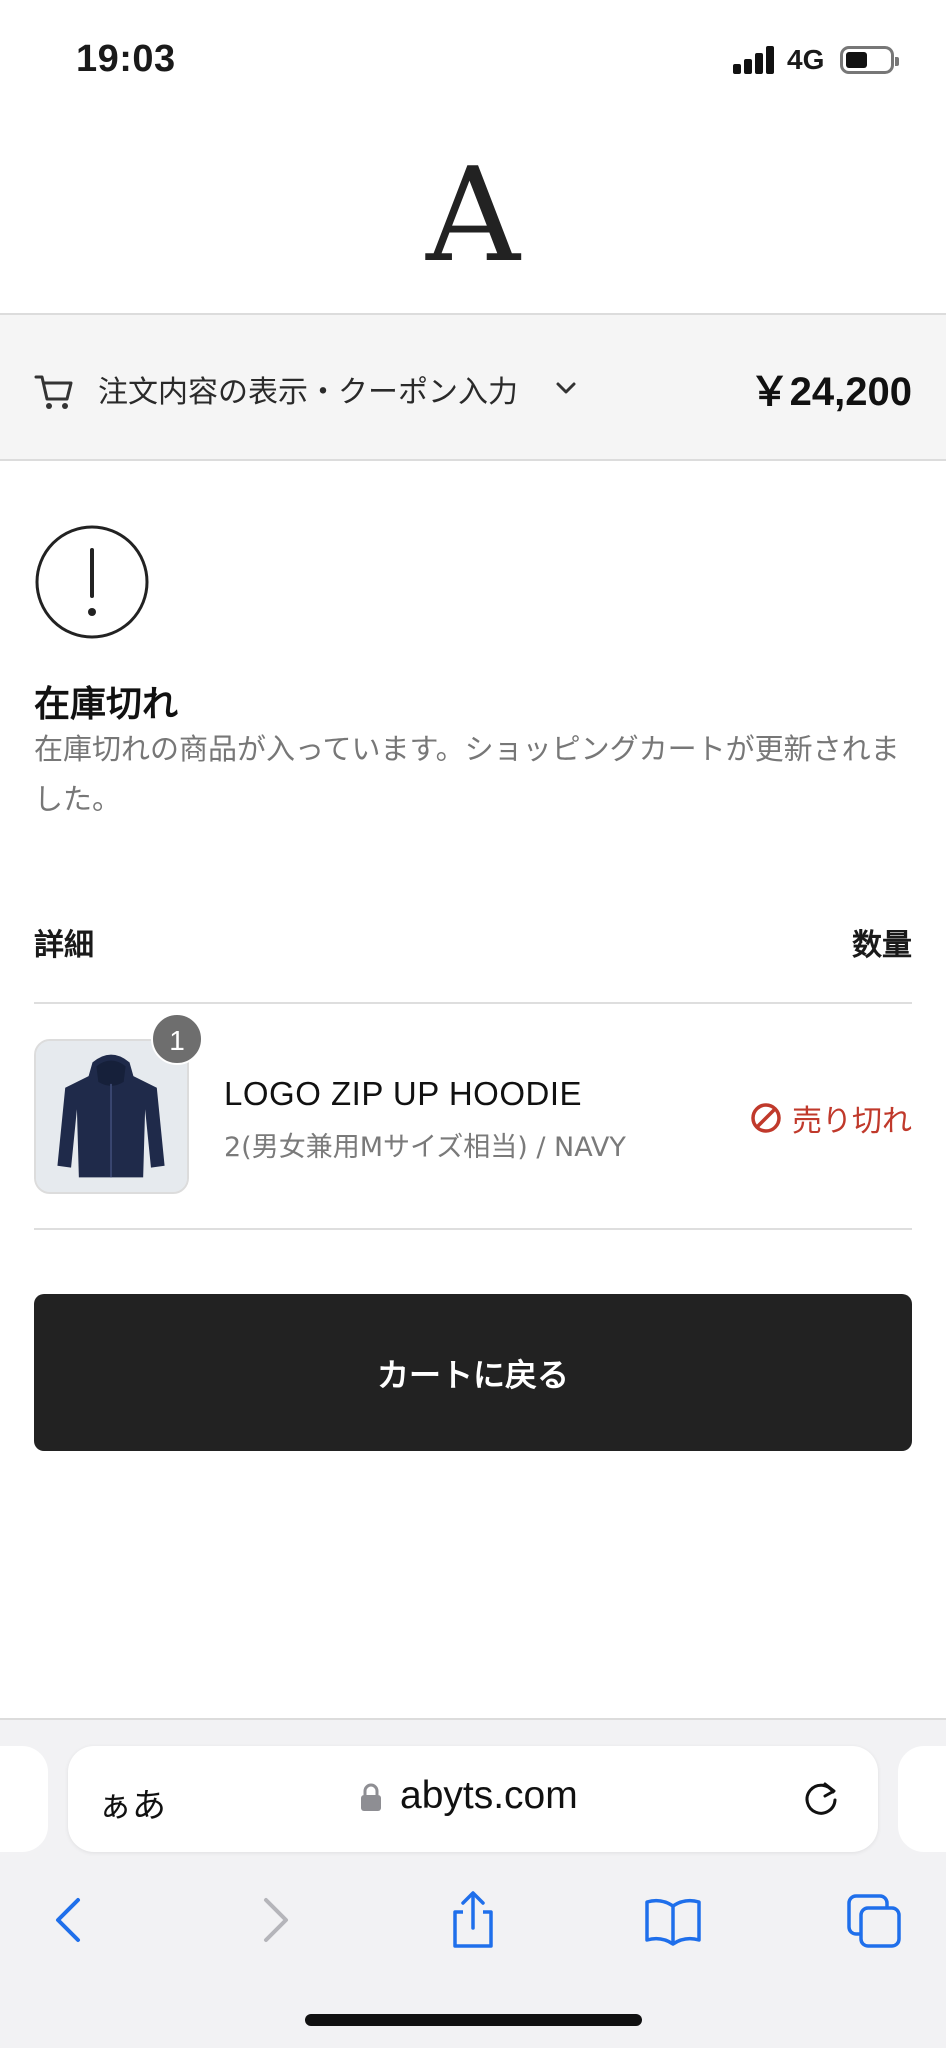 The width and height of the screenshot is (946, 2048). What do you see at coordinates (473, 215) in the screenshot?
I see `site-logo: A` at bounding box center [473, 215].